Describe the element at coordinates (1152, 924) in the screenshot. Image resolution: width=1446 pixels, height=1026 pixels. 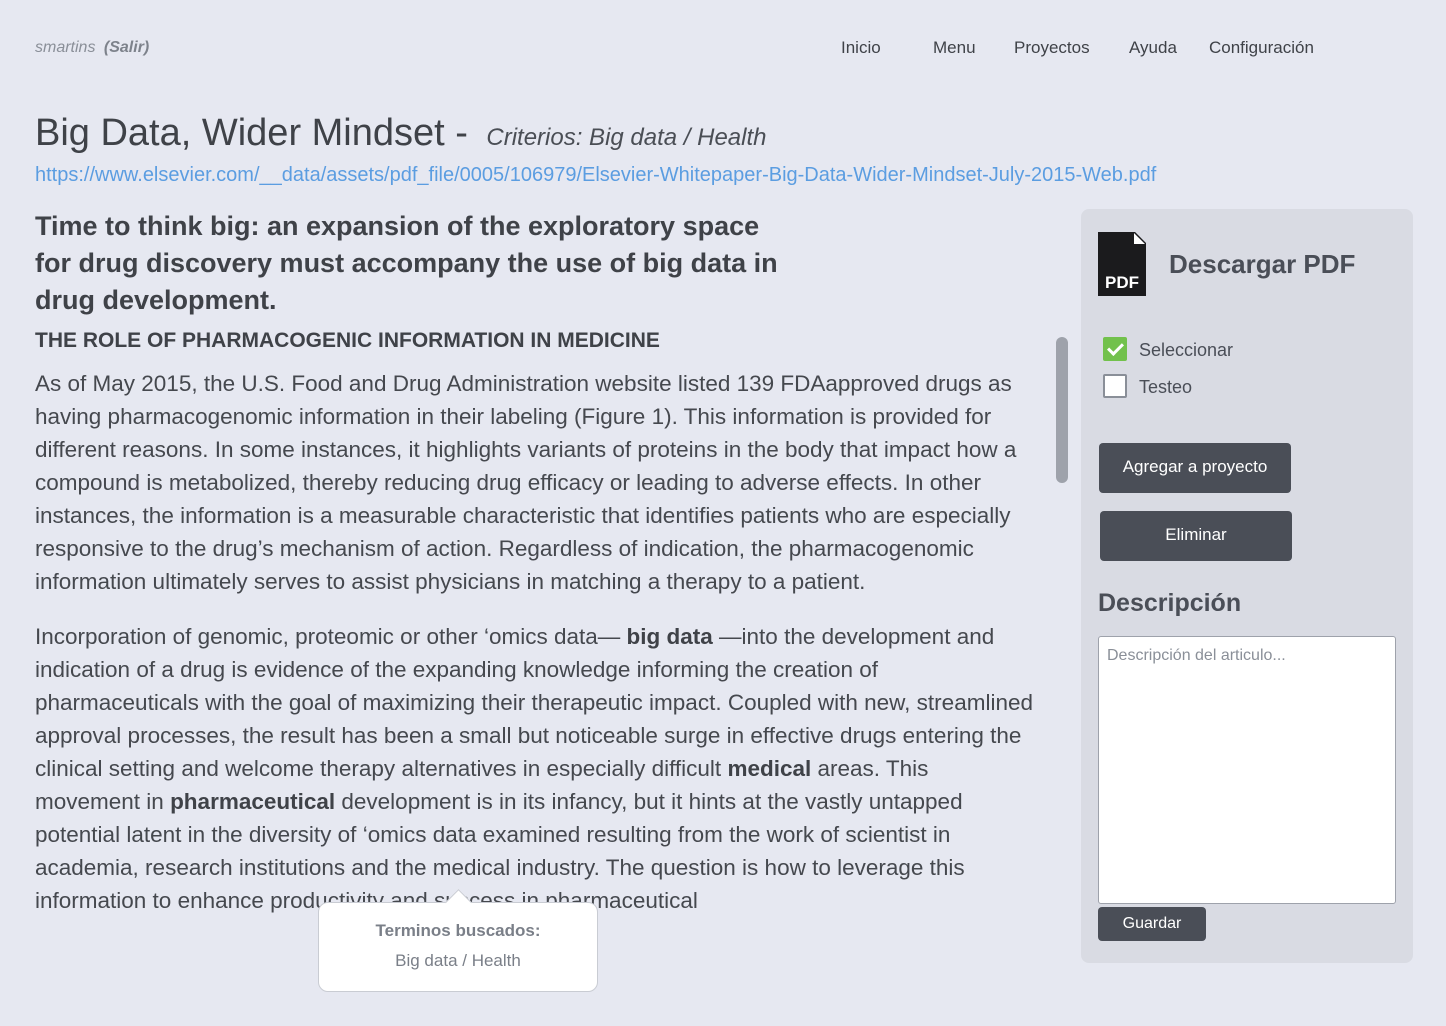
I see `save-button: Guardar` at that location.